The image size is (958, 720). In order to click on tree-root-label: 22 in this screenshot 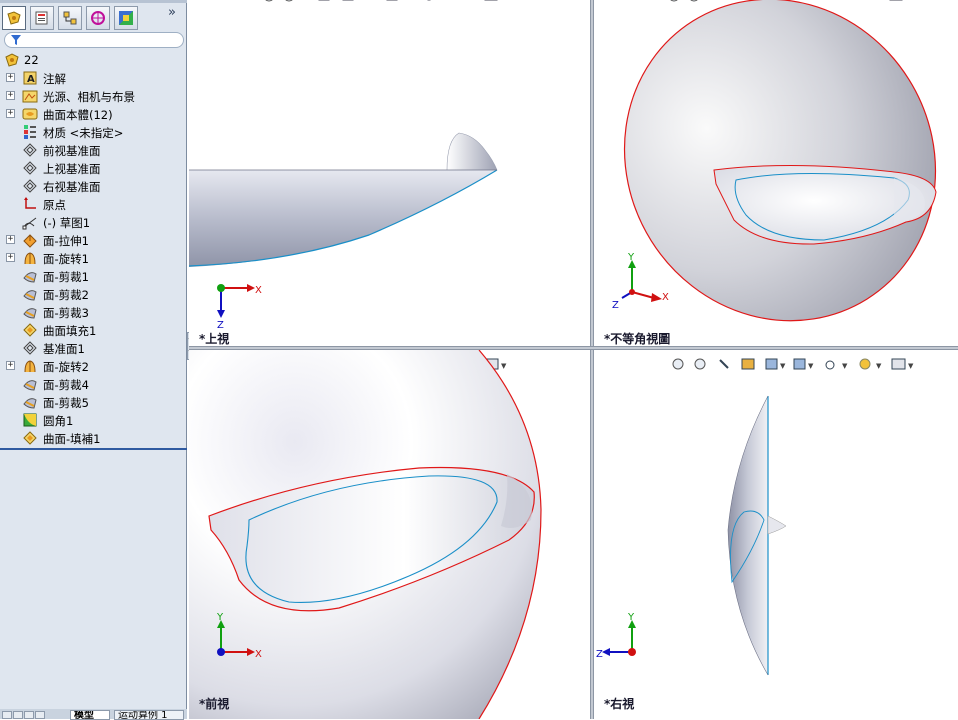, I will do `click(31, 60)`.